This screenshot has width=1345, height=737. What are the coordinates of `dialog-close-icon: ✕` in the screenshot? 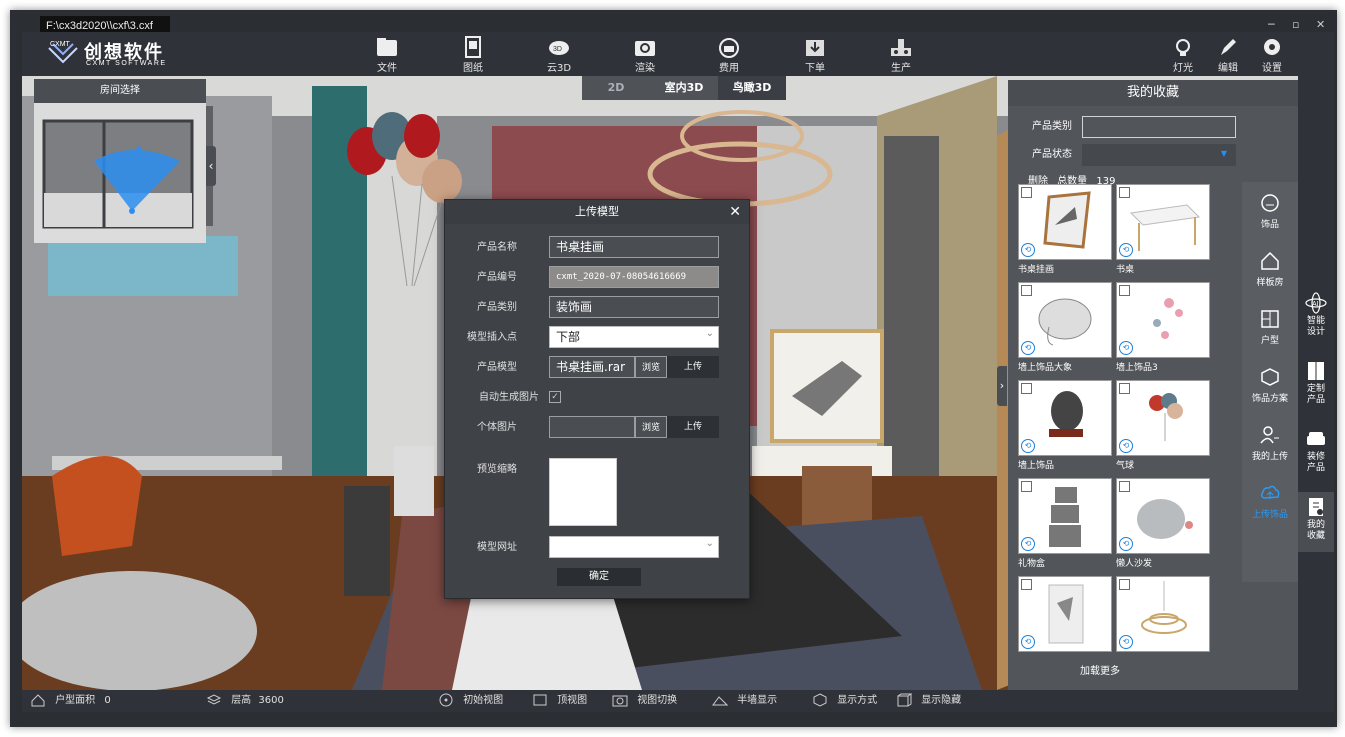 It's located at (735, 212).